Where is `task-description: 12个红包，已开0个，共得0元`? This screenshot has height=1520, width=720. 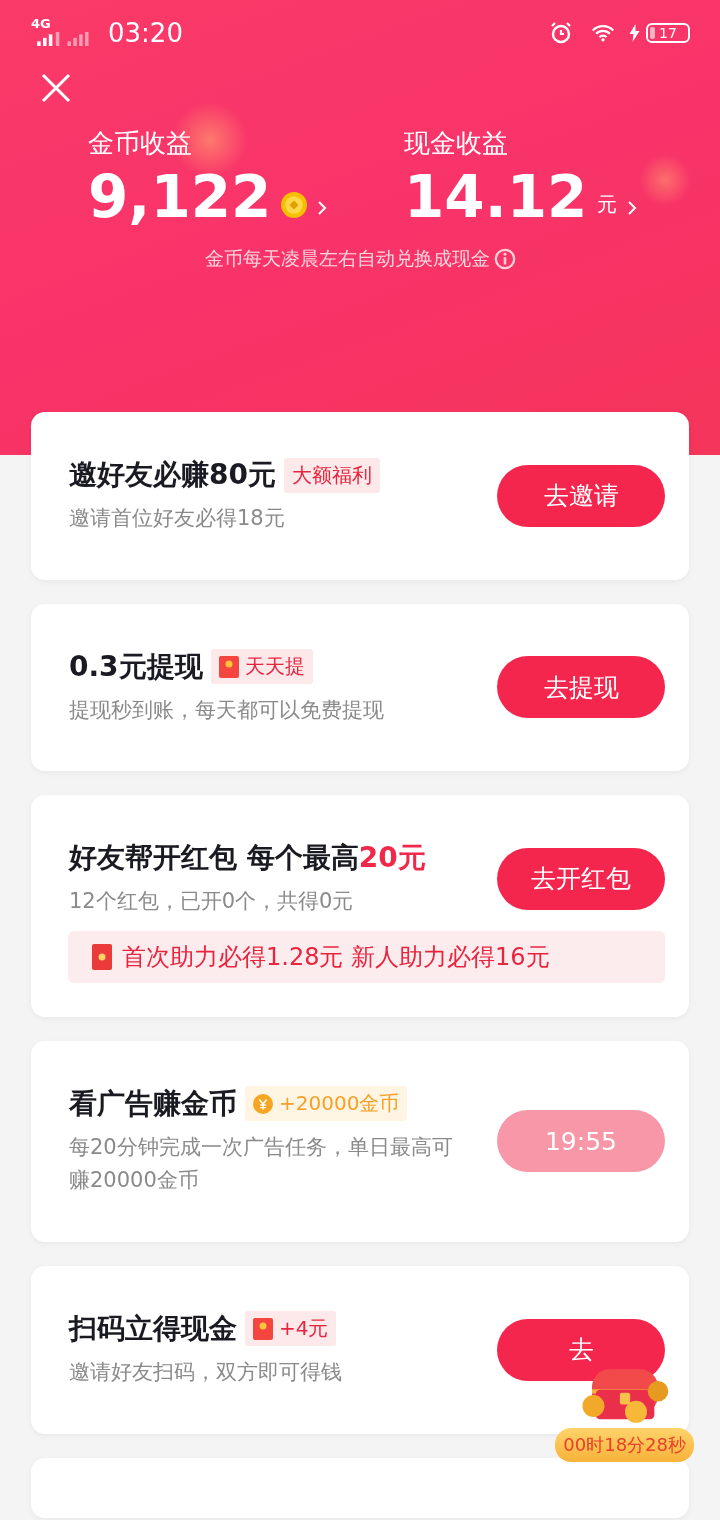
task-description: 12个红包，已开0个，共得0元 is located at coordinates (212, 902).